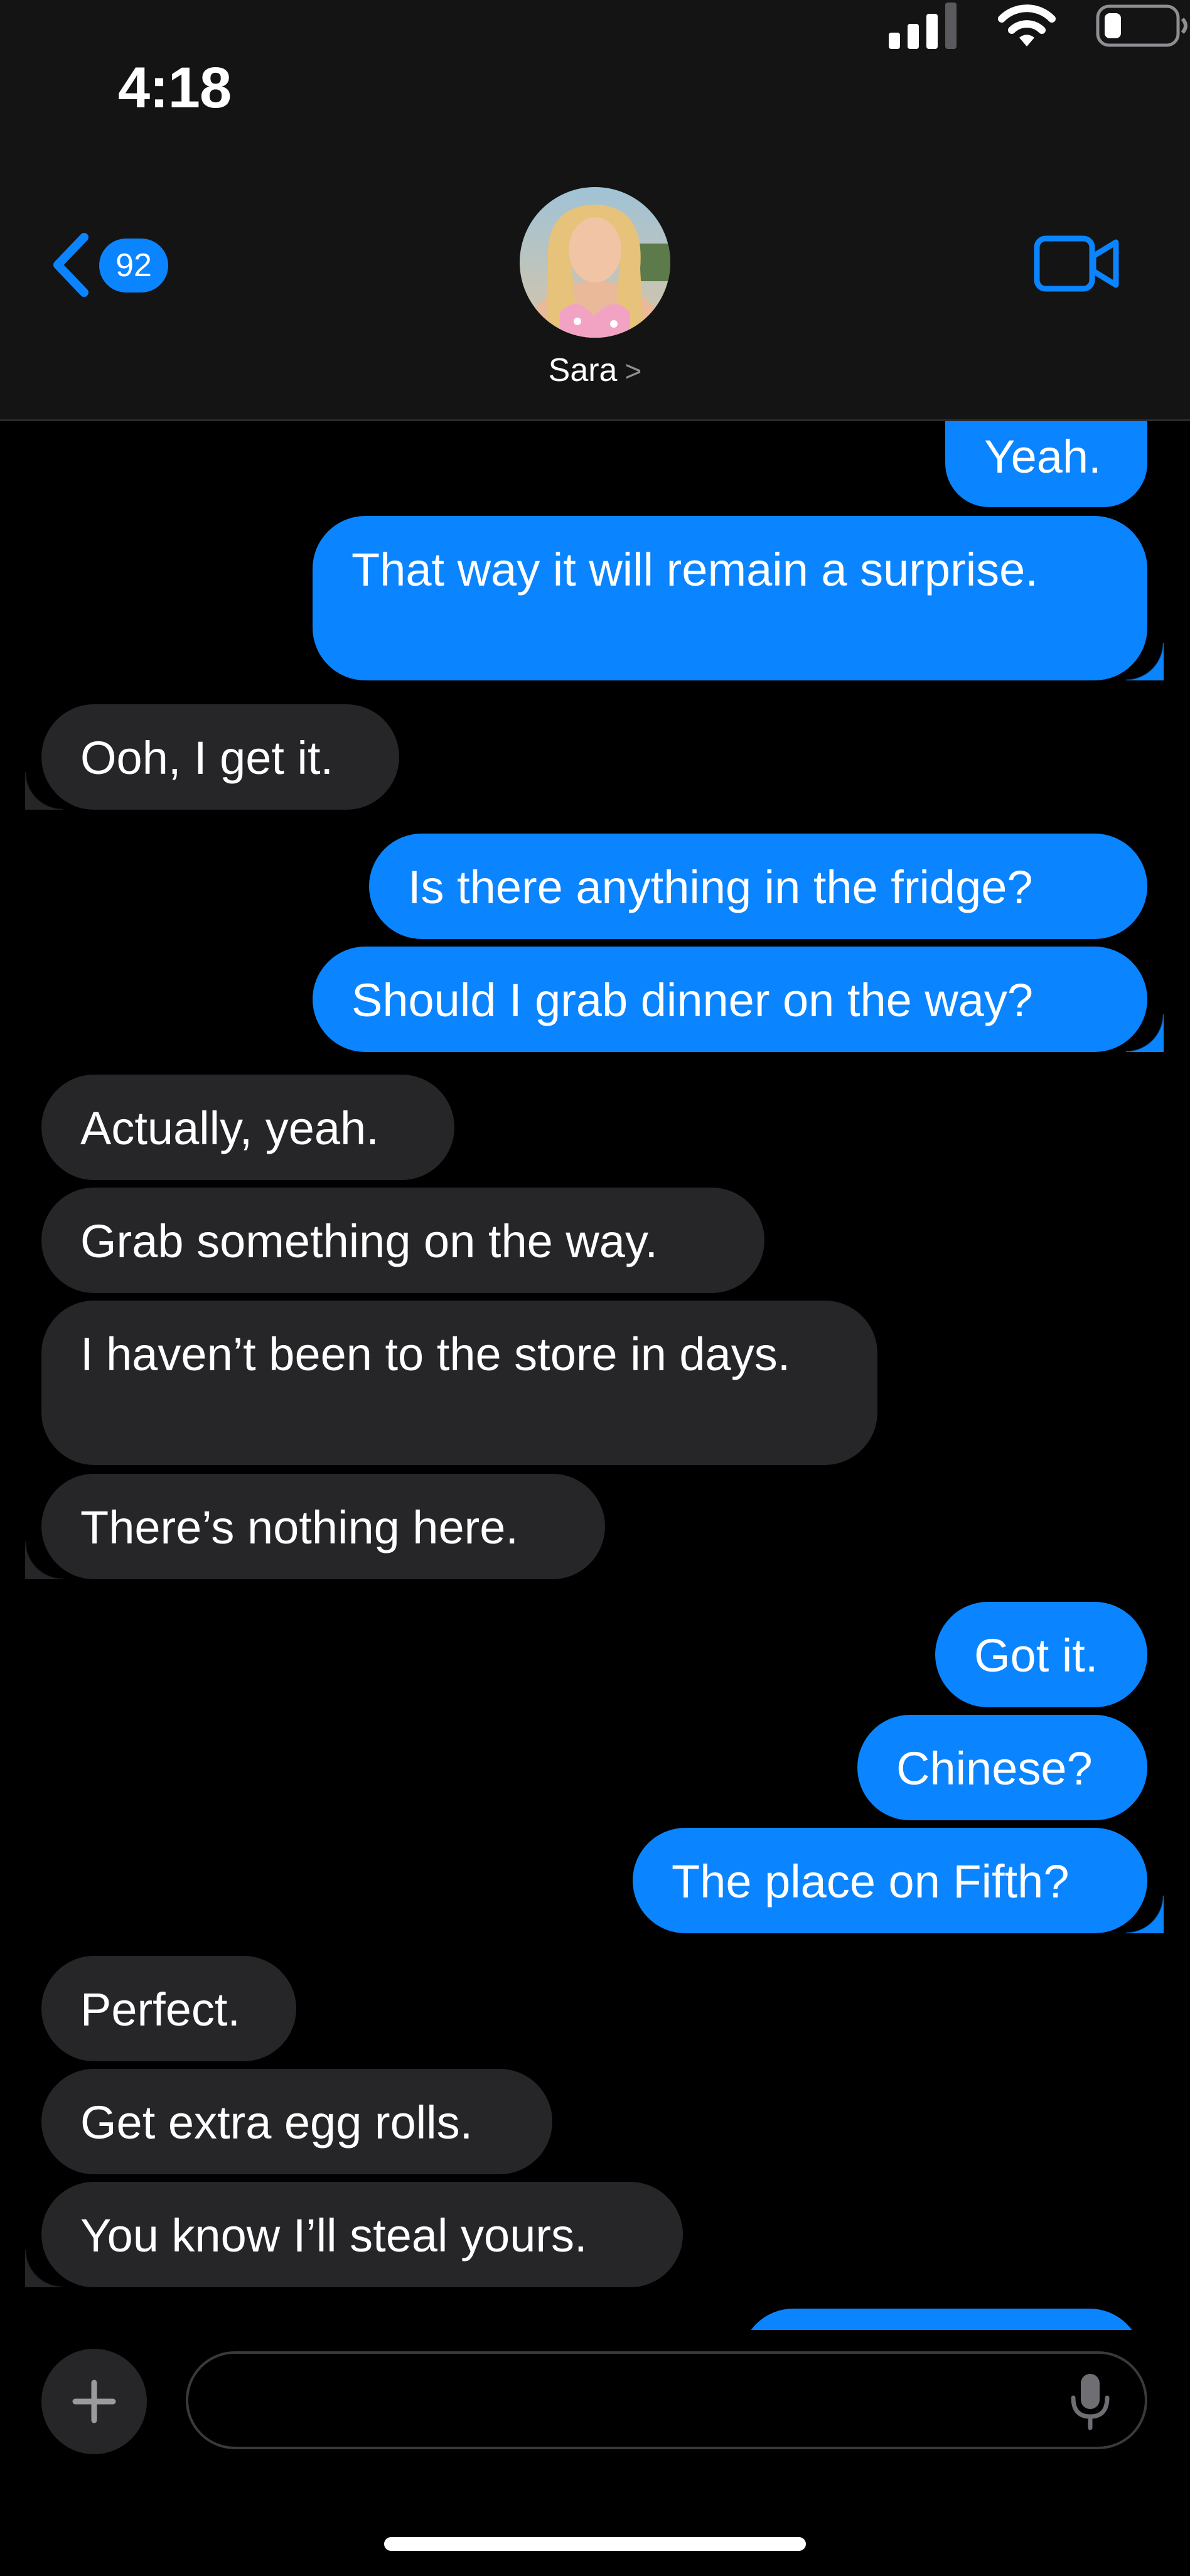 The image size is (1190, 2576). I want to click on unread-count-badge: 92, so click(133, 265).